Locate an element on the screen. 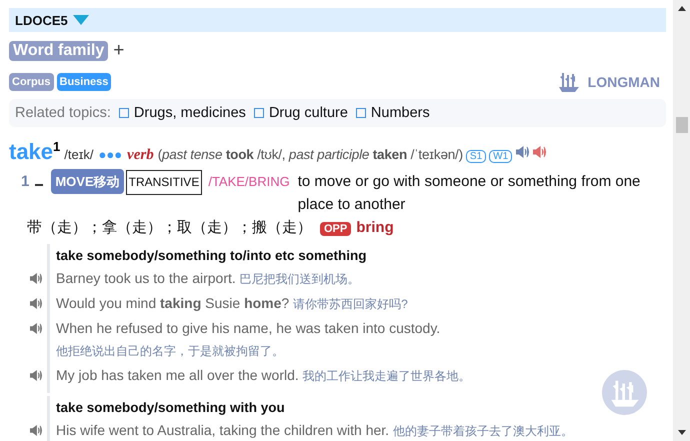  part-of-speech: verb is located at coordinates (140, 155).